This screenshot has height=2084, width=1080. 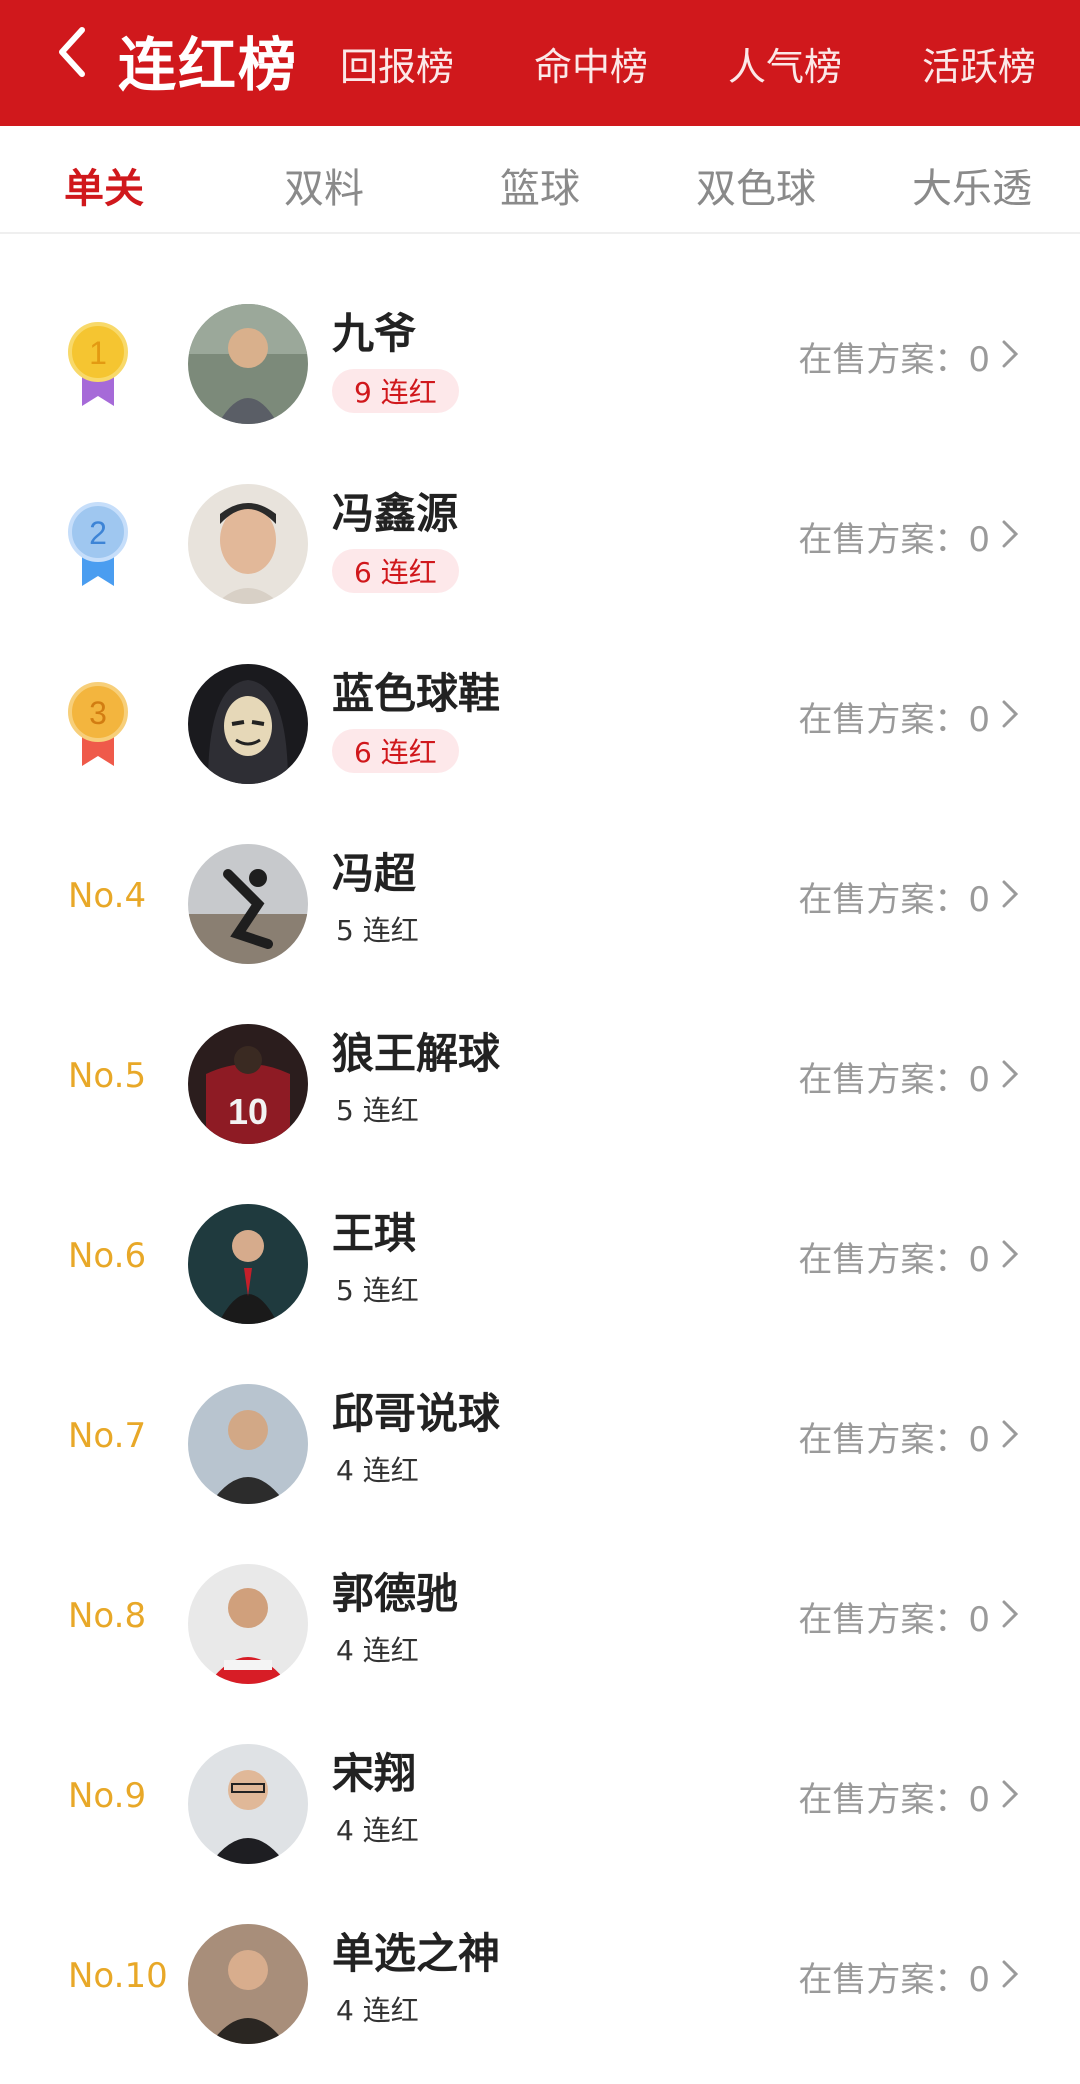 What do you see at coordinates (416, 1413) in the screenshot?
I see `user-name: 邱哥说球` at bounding box center [416, 1413].